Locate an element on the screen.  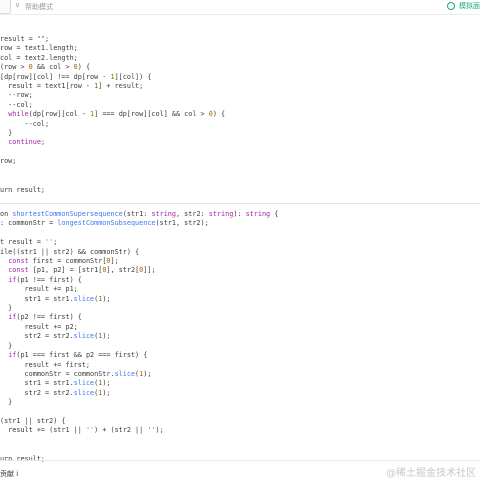
code-line: result += first; is located at coordinates (45, 365).